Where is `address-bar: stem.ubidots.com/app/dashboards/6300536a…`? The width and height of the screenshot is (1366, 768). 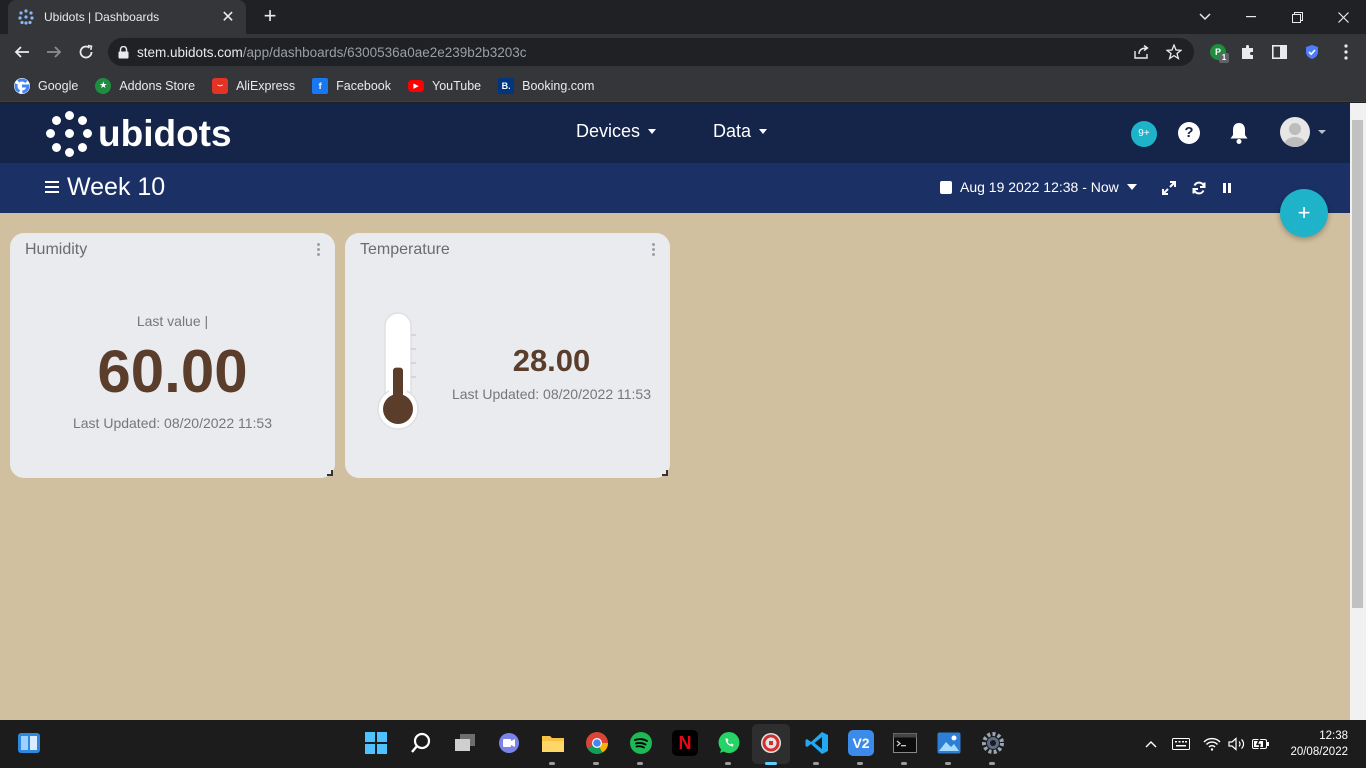 address-bar: stem.ubidots.com/app/dashboards/6300536a… is located at coordinates (651, 52).